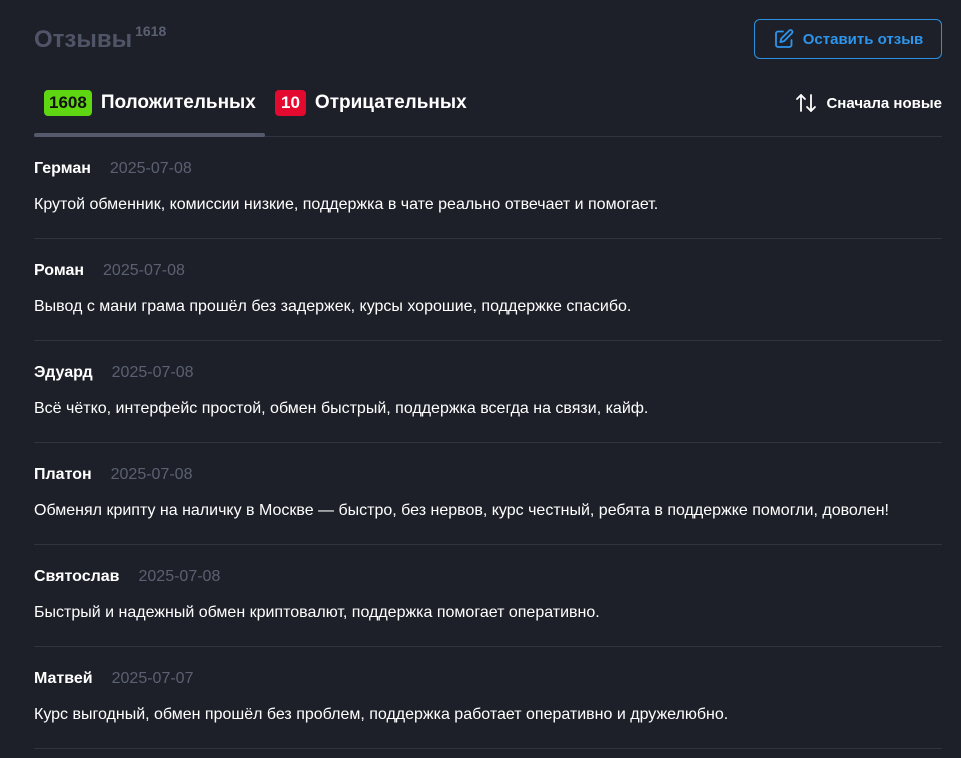 The width and height of the screenshot is (961, 758). I want to click on review-header: Эдуард 2025-07-08, so click(113, 373).